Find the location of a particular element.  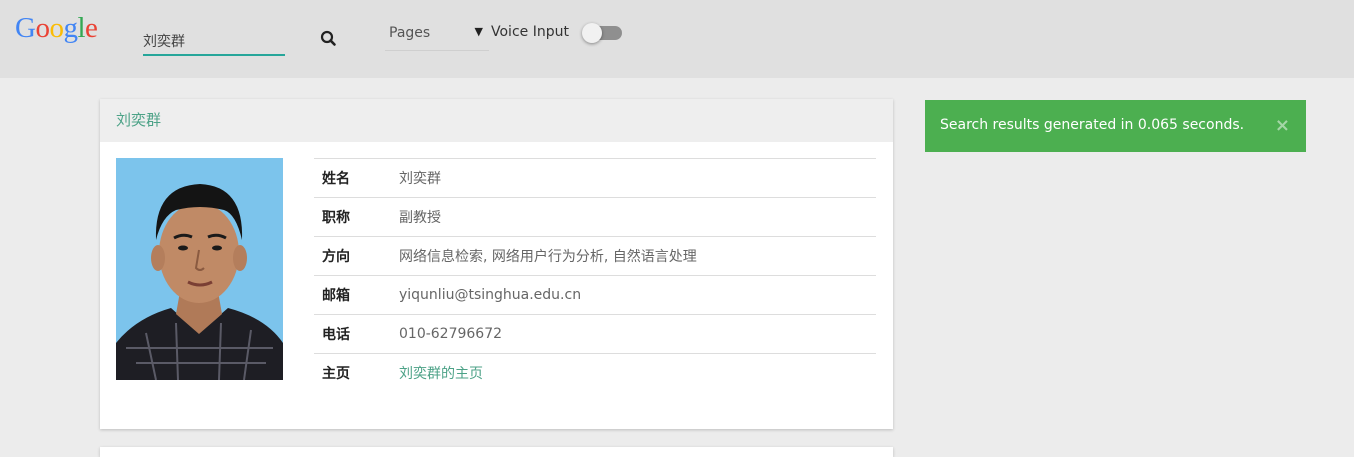

logo-letter-6: e is located at coordinates (91, 28).